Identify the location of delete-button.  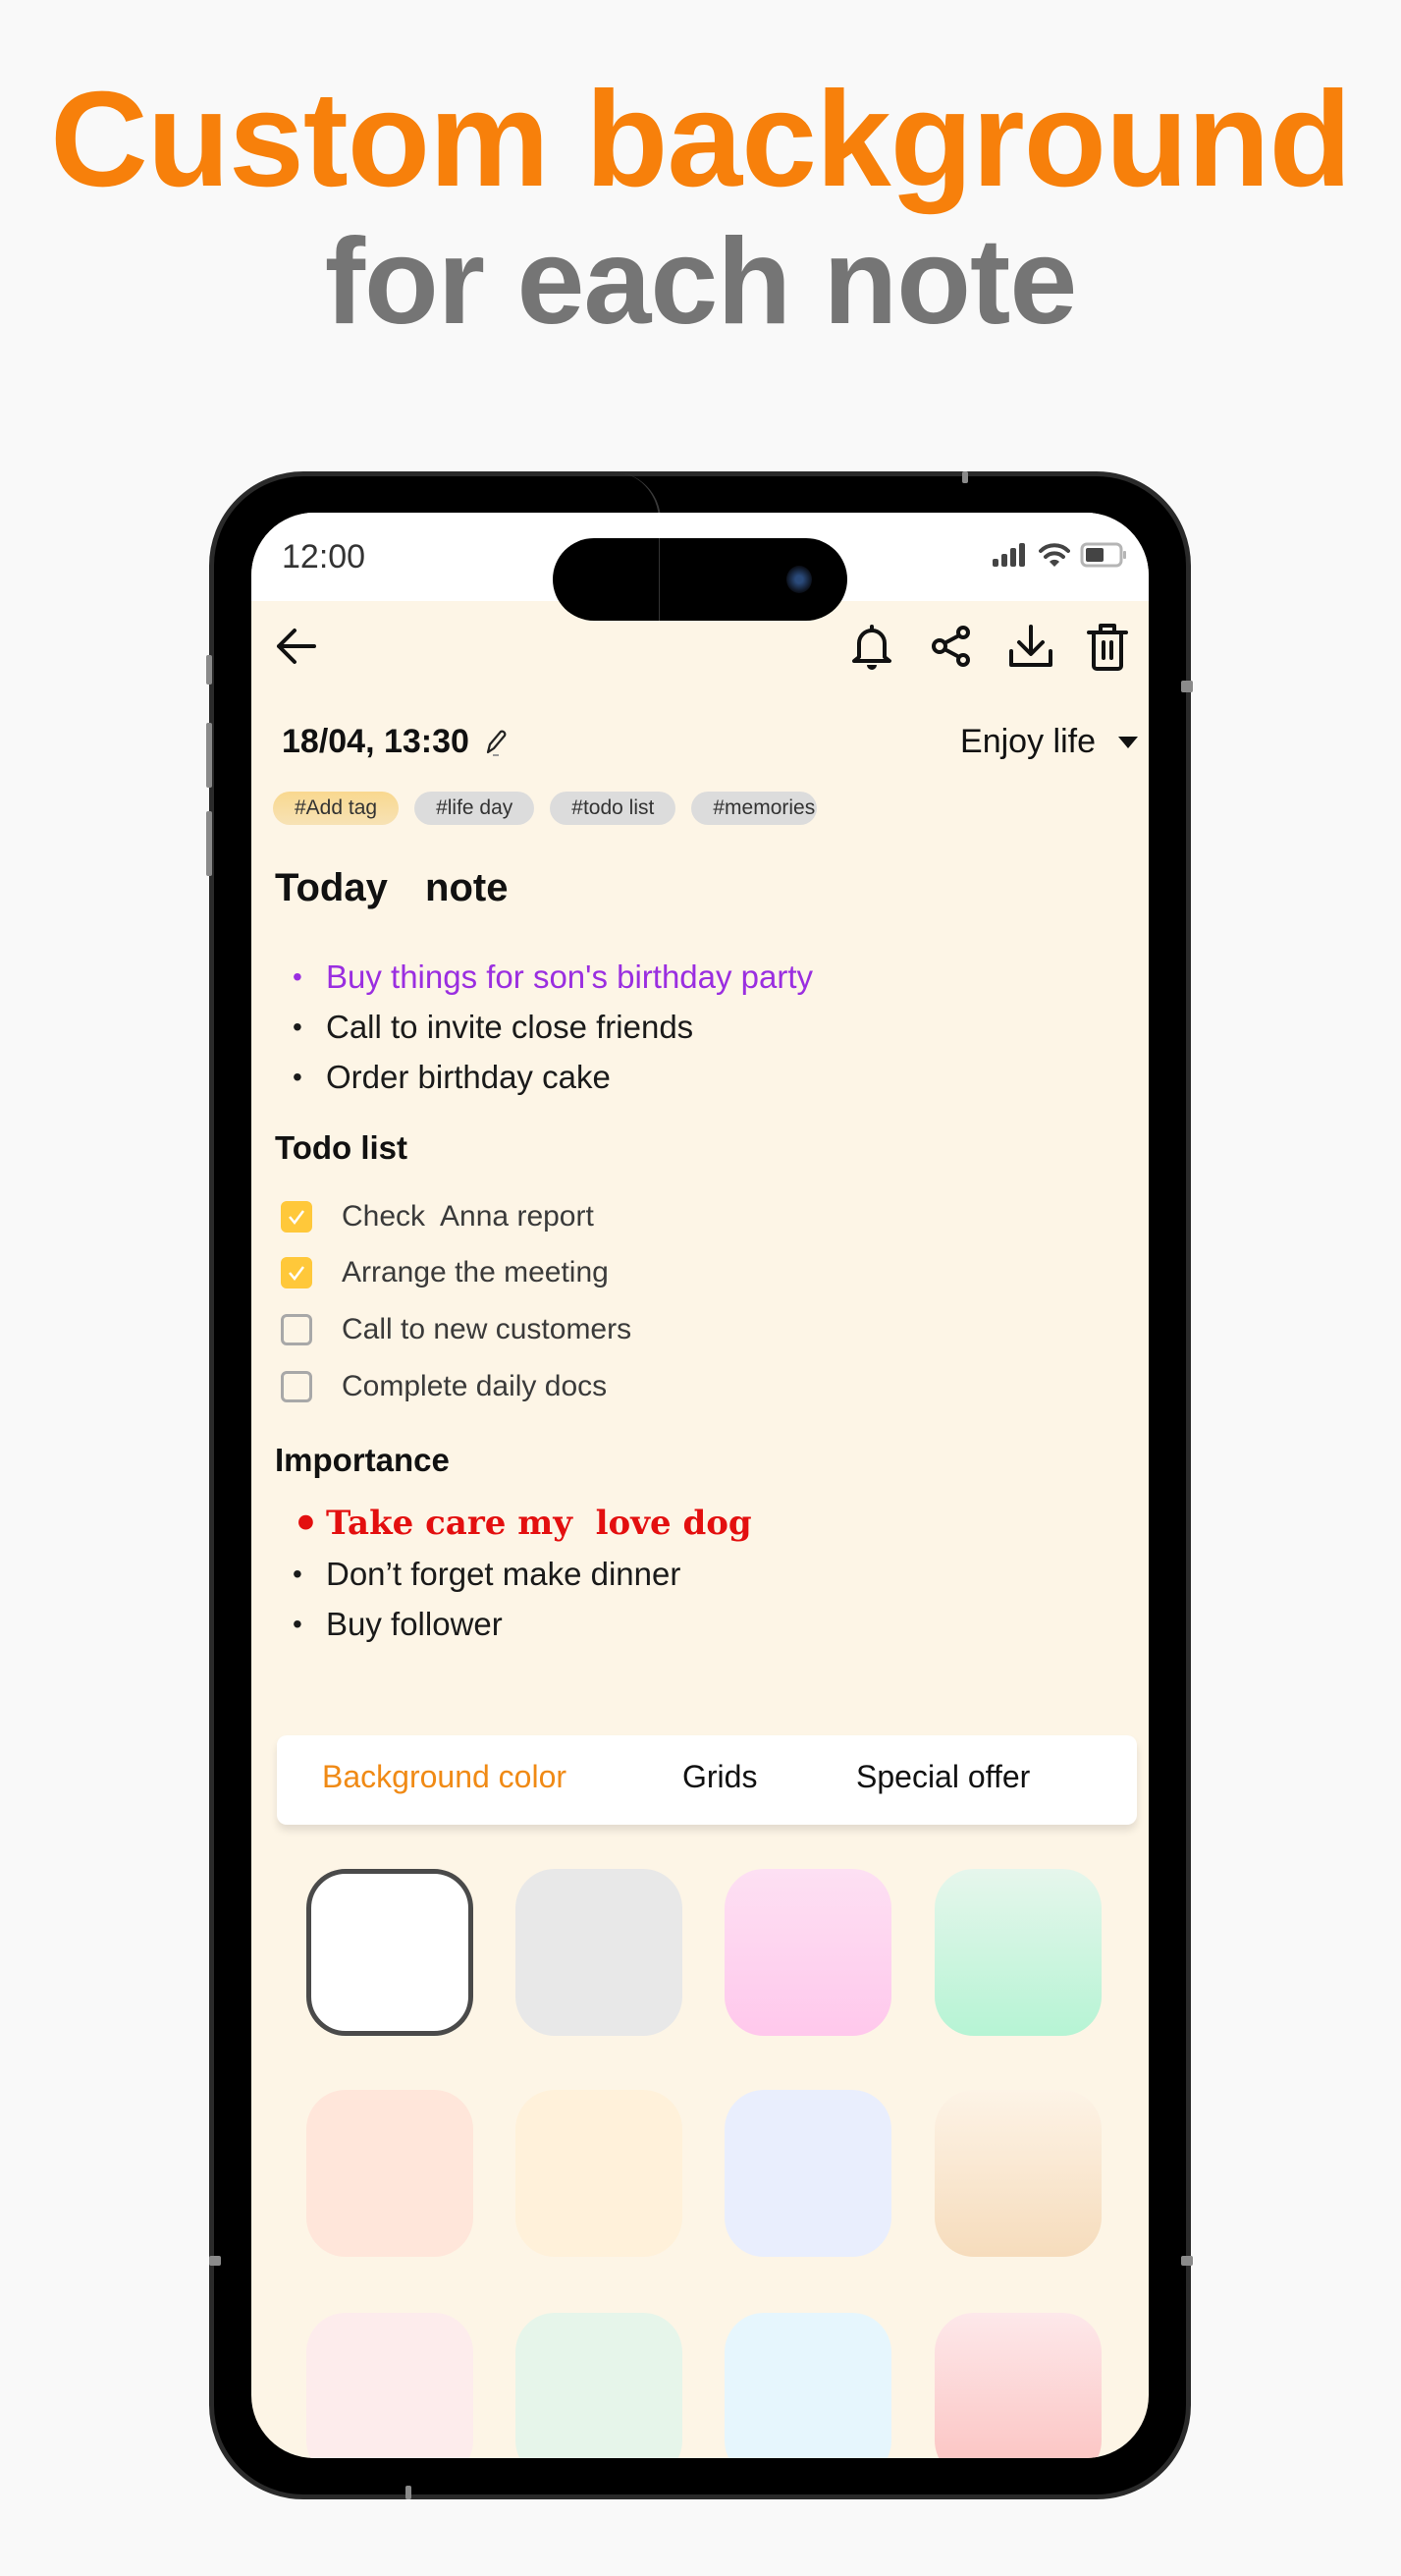
(1107, 646).